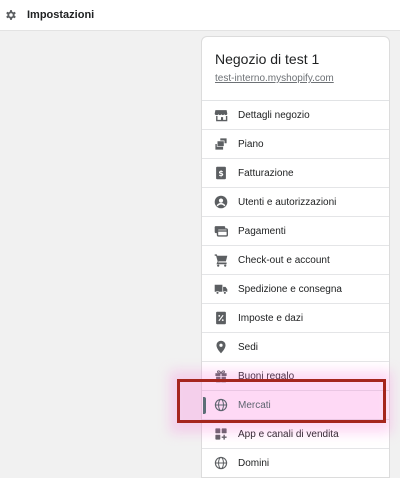 The height and width of the screenshot is (478, 400). I want to click on nav-label: Dettagli negozio, so click(274, 115).